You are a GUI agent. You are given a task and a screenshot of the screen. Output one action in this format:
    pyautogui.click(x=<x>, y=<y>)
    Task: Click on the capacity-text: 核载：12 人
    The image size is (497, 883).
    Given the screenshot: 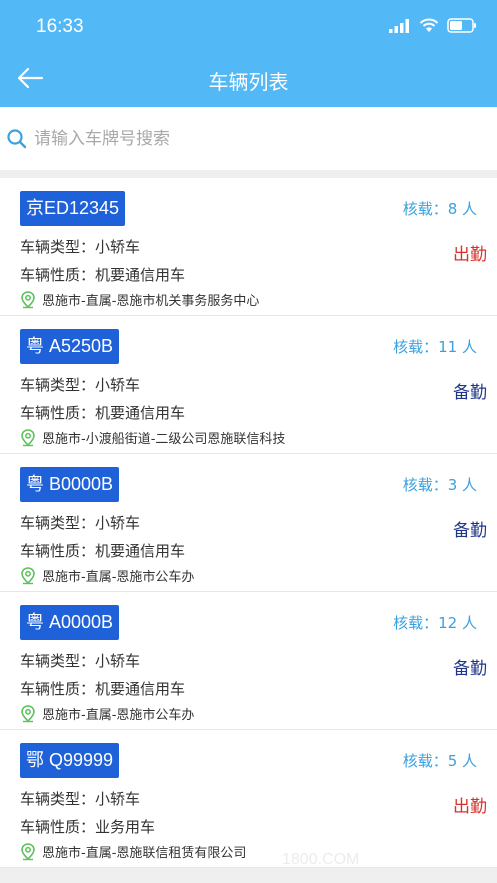 What is the action you would take?
    pyautogui.click(x=435, y=623)
    